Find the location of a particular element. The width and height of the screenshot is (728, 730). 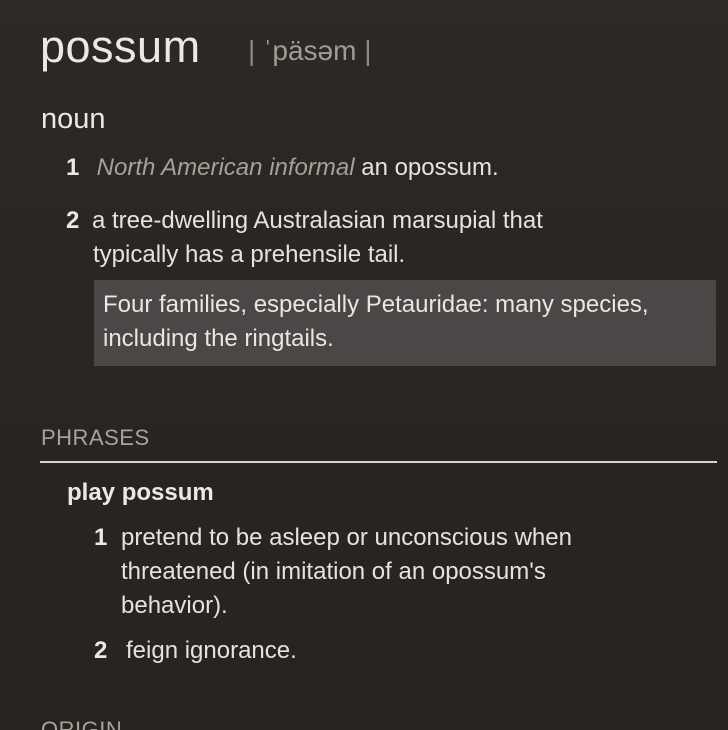

sense-1: 1 North American informal an opossum. is located at coordinates (282, 168).